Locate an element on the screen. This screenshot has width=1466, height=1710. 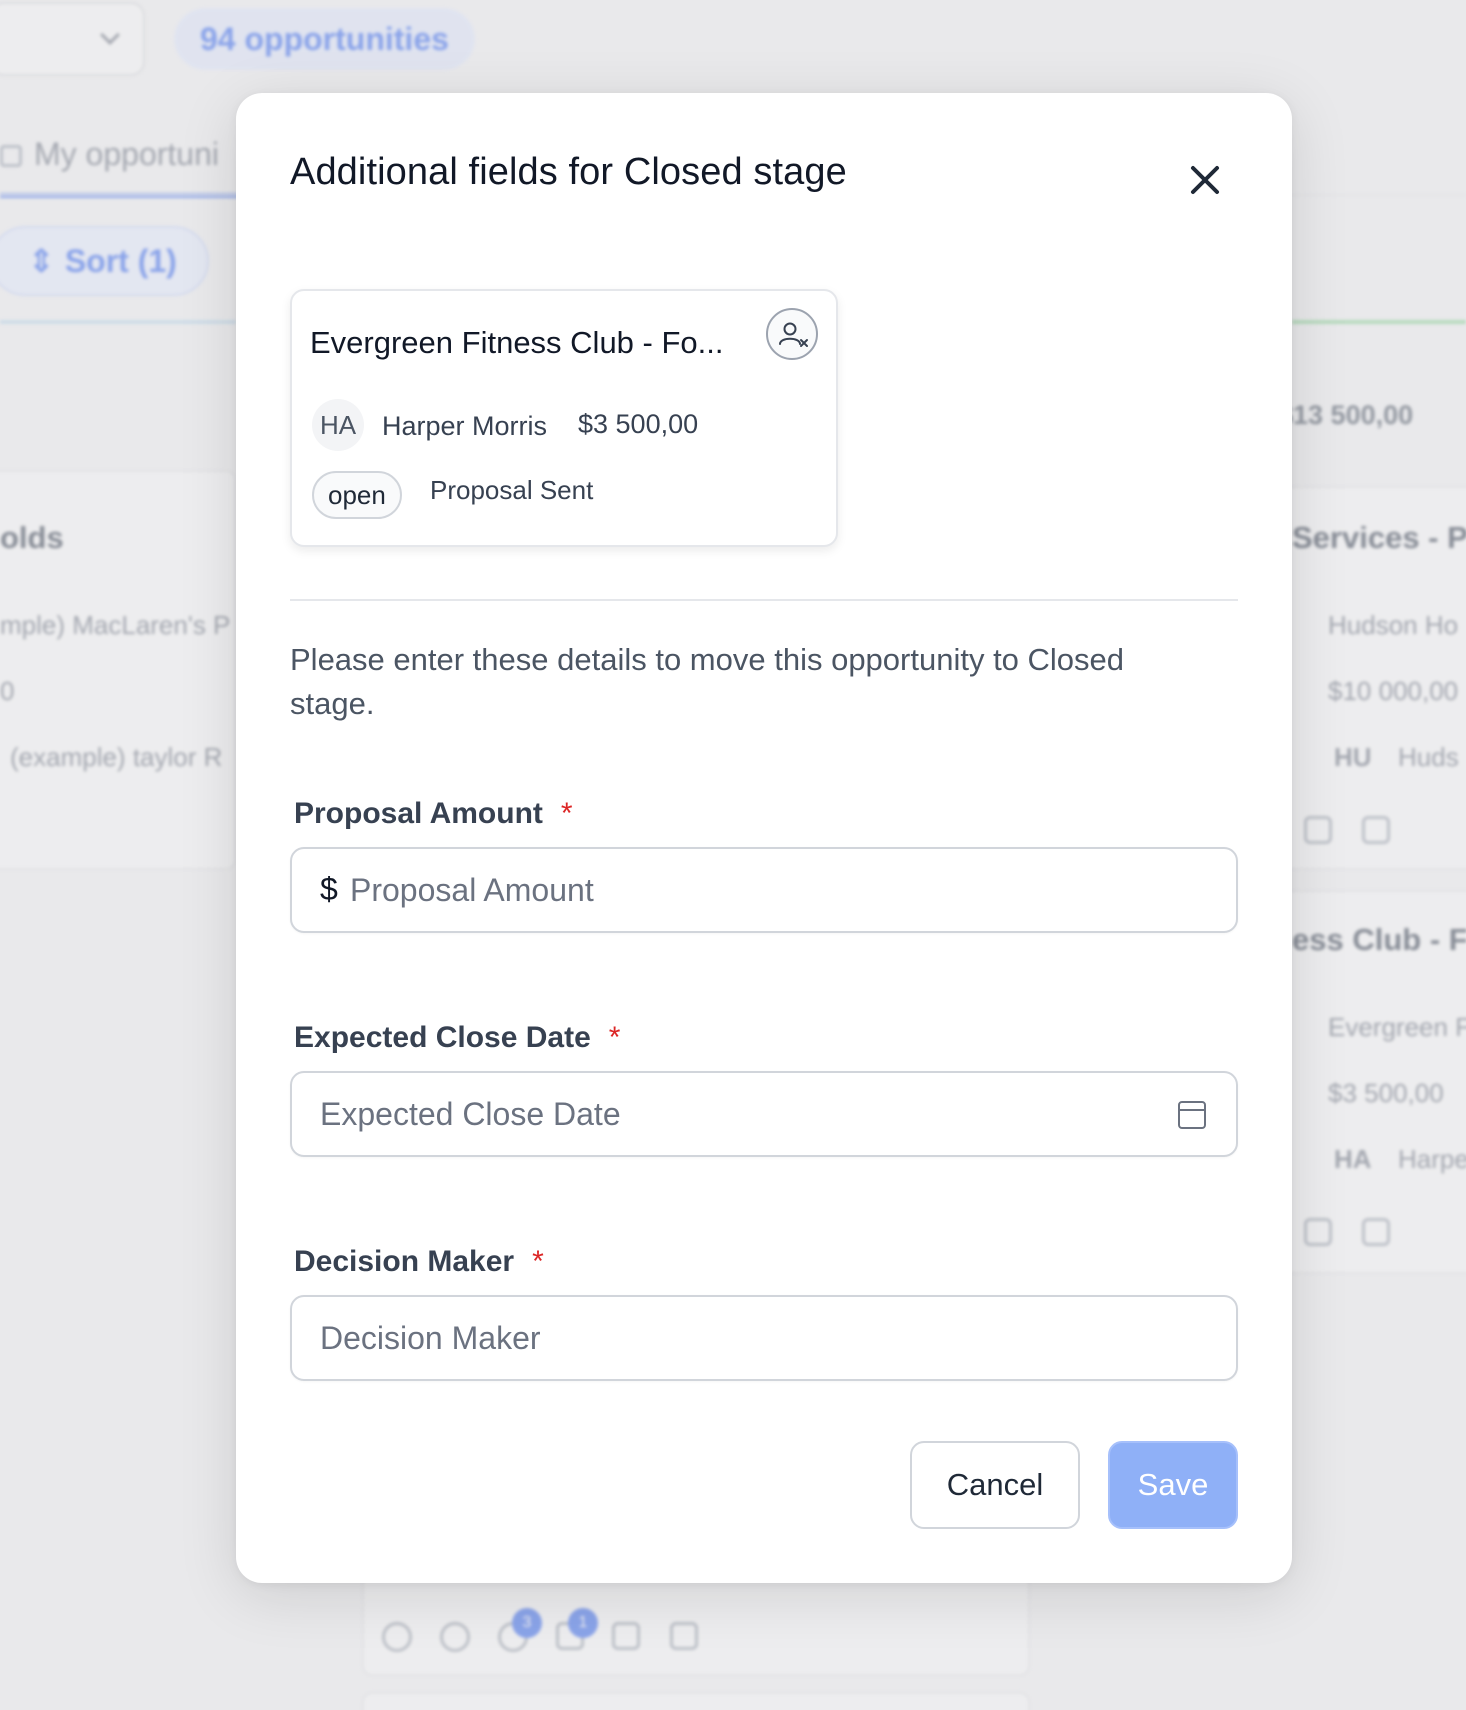
proposal-amount-input is located at coordinates (780, 890).